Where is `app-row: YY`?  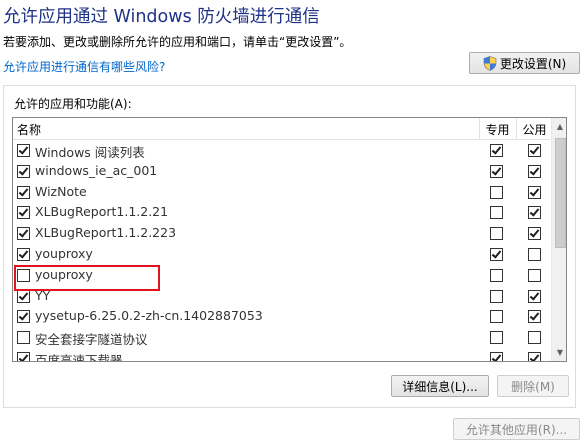
app-row: YY is located at coordinates (281, 296).